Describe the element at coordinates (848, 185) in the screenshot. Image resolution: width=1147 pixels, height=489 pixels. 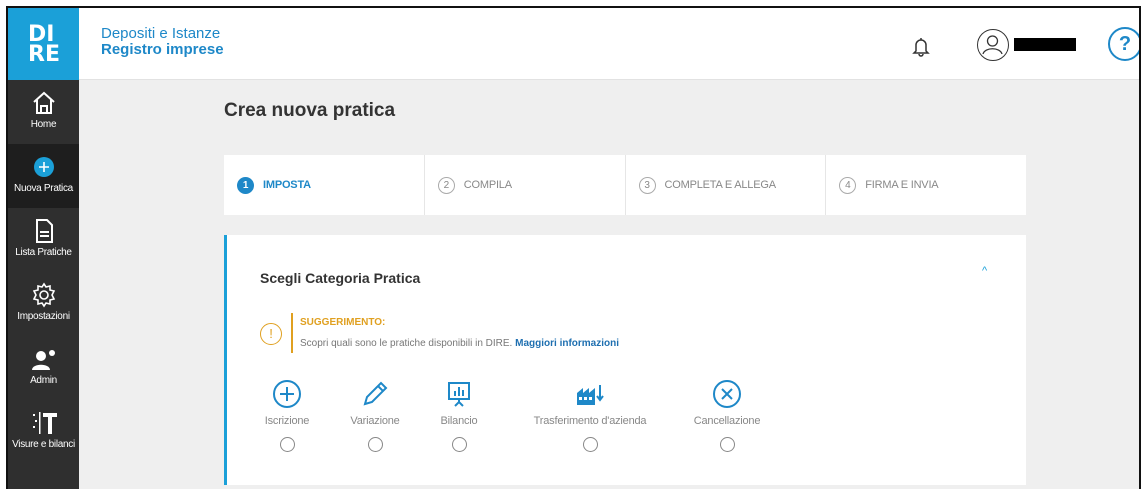
I see `step-number: 4` at that location.